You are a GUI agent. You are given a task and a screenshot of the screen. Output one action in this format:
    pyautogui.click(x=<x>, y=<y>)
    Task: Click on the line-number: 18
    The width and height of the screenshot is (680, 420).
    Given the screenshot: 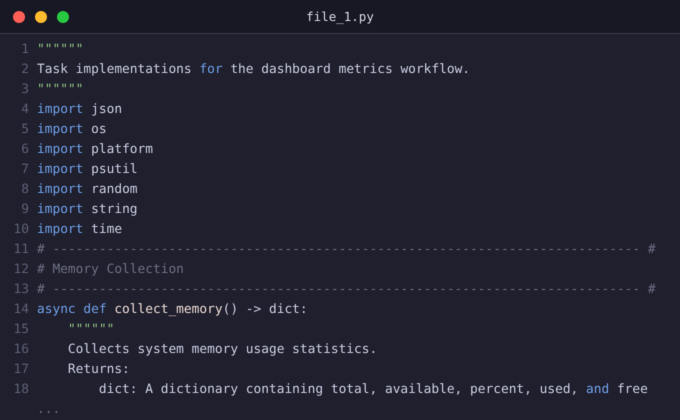 What is the action you would take?
    pyautogui.click(x=21, y=390)
    